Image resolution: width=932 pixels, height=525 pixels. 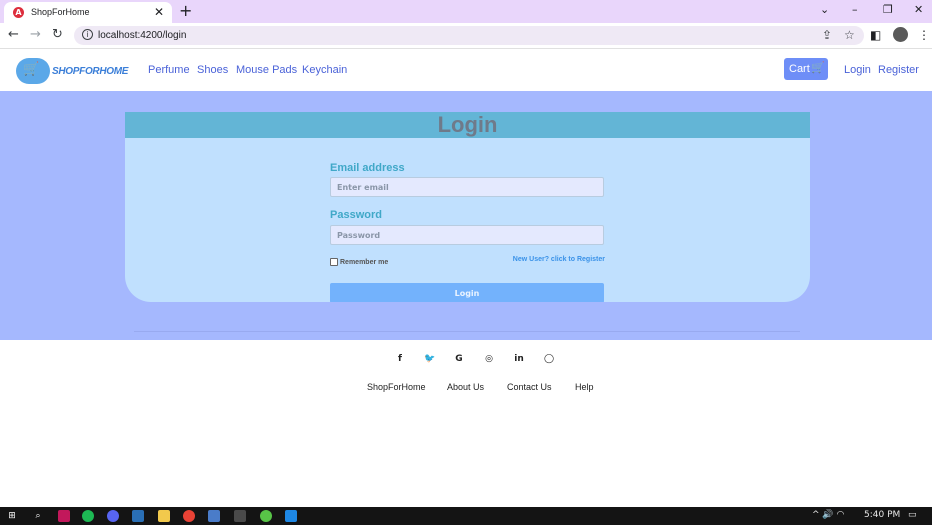 I want to click on app-green-icon, so click(x=266, y=516).